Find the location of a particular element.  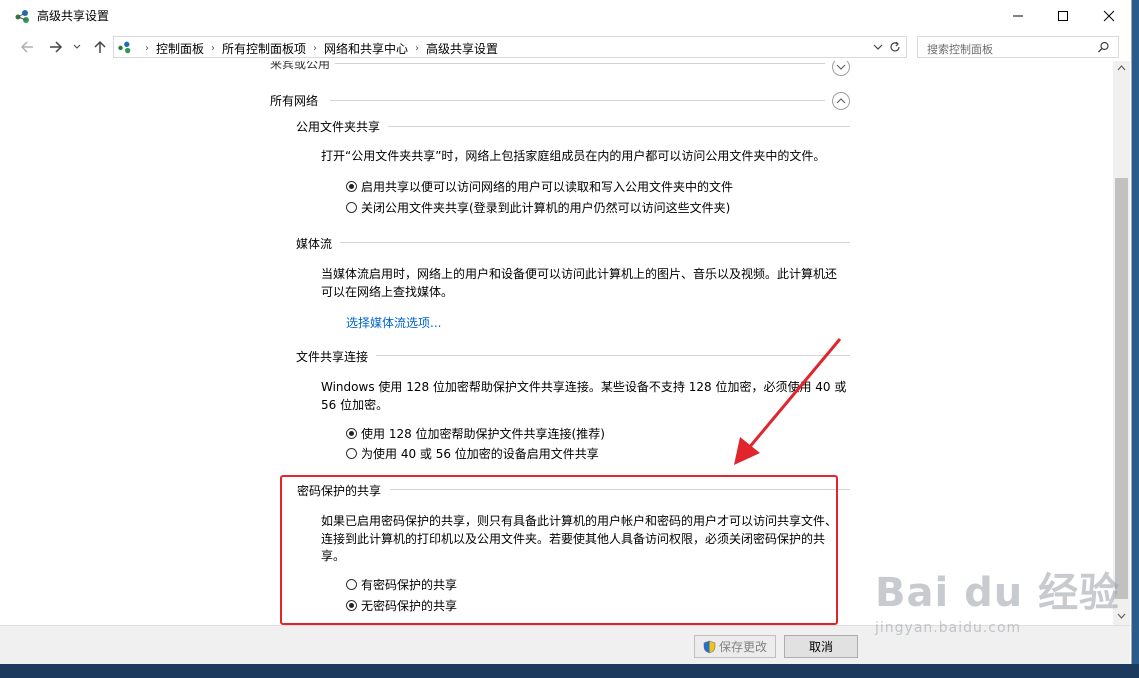

scroll-up-icon is located at coordinates (1121, 68).